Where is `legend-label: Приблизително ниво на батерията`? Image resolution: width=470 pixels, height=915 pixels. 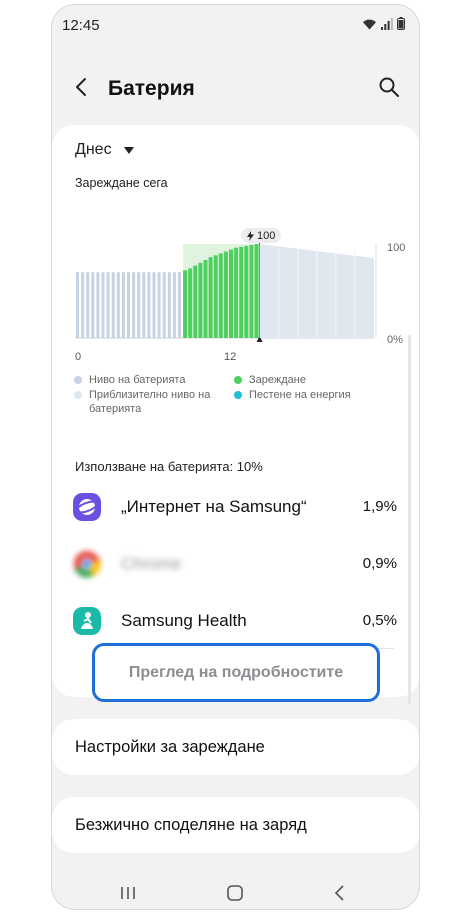
legend-label: Приблизително ниво на батерията is located at coordinates (150, 402).